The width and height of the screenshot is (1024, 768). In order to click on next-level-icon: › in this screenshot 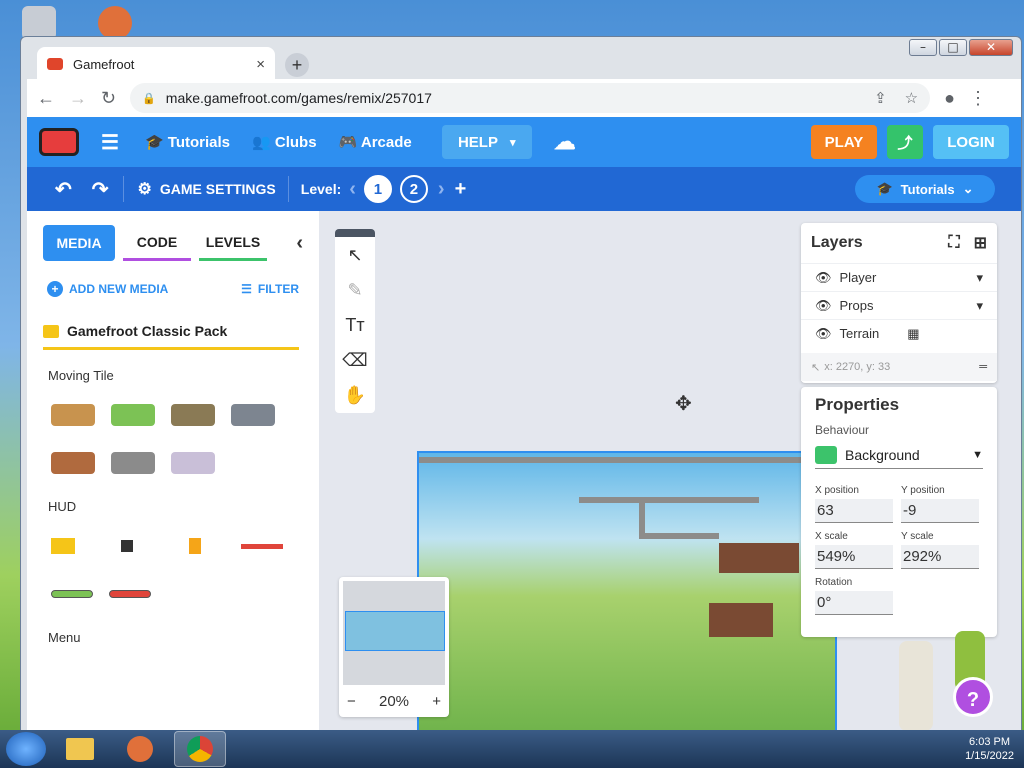, I will do `click(441, 189)`.